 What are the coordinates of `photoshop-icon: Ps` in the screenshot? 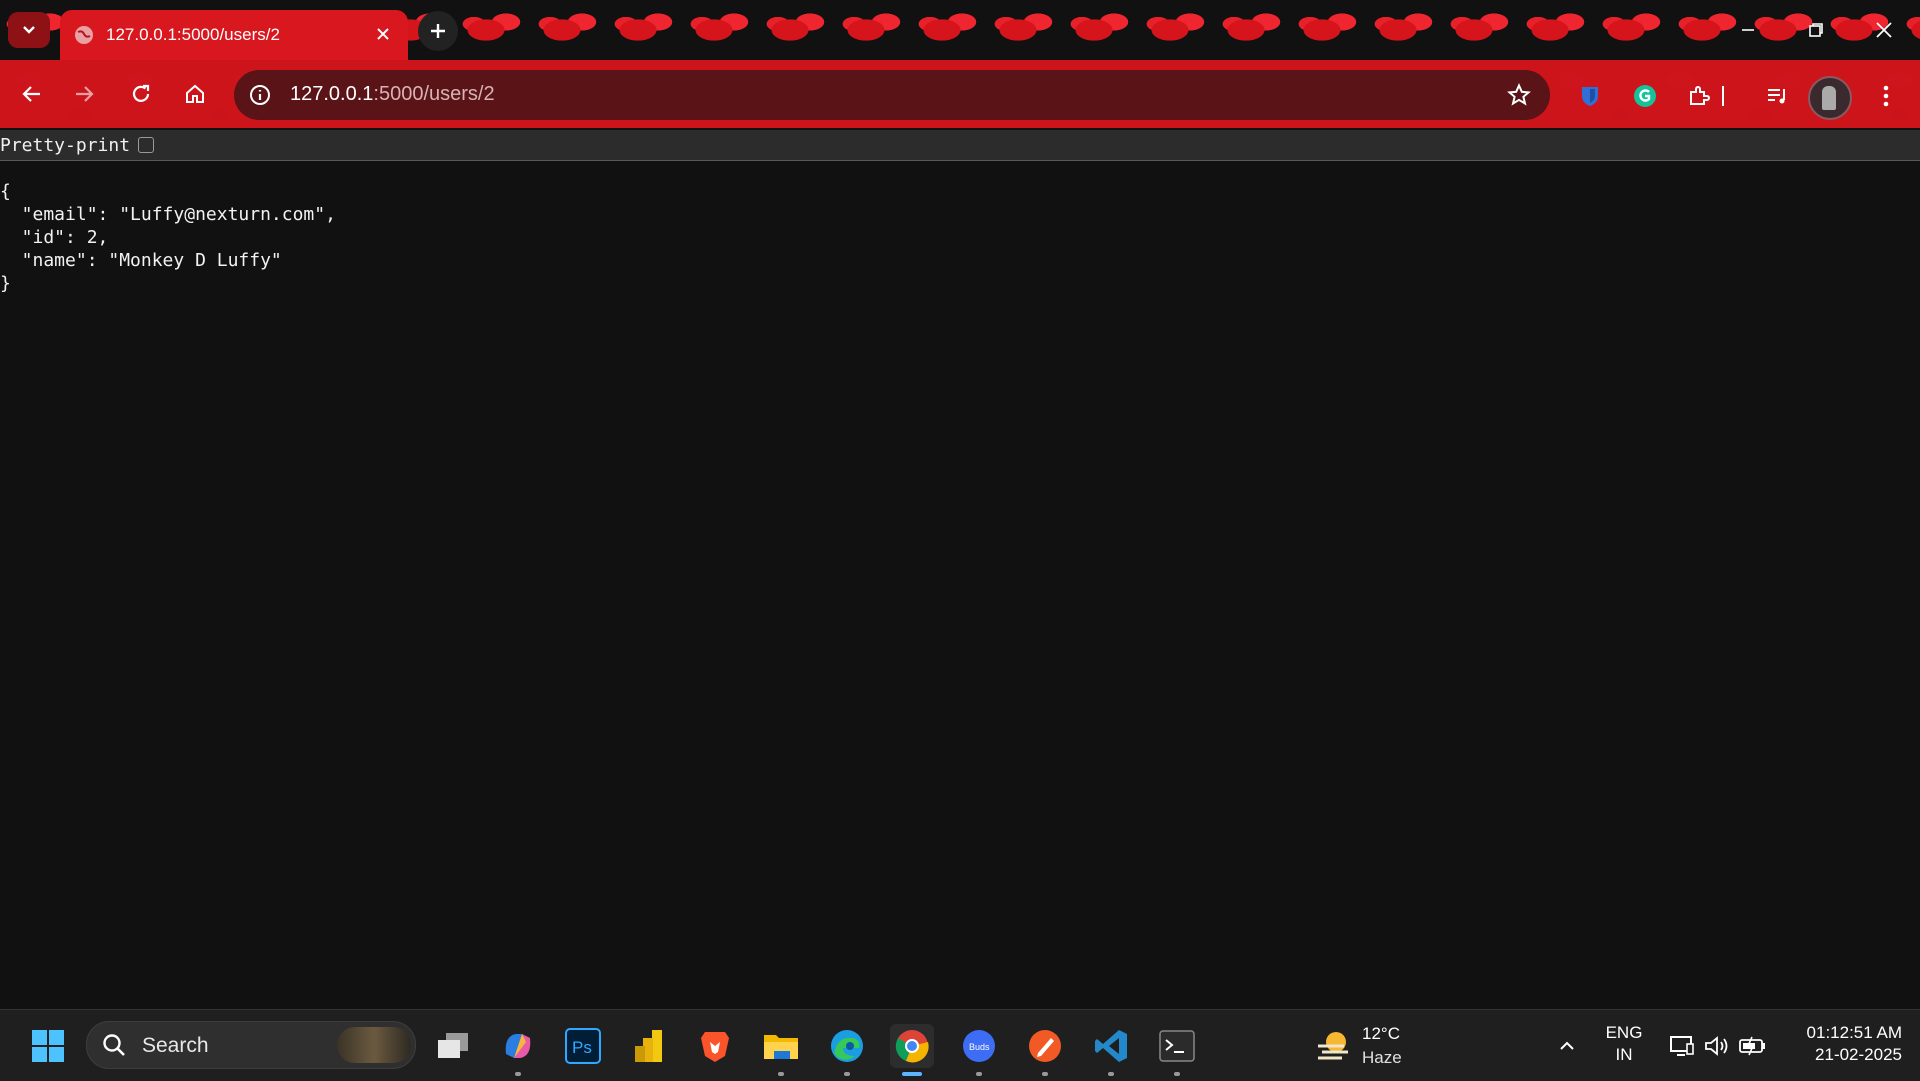 It's located at (583, 1046).